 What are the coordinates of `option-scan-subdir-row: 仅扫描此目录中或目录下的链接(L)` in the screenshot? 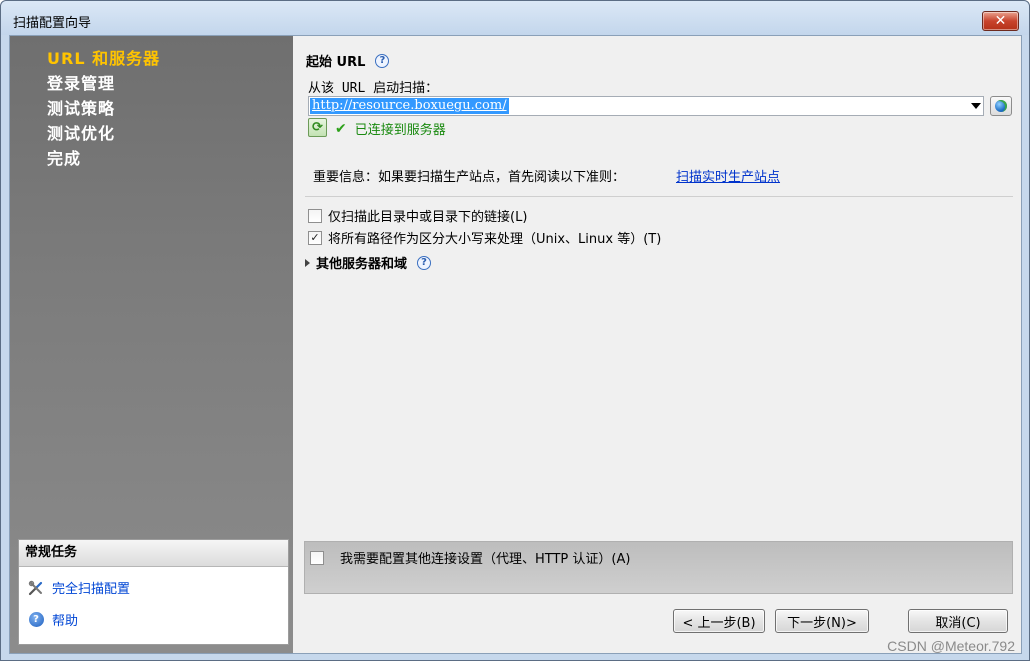 It's located at (417, 215).